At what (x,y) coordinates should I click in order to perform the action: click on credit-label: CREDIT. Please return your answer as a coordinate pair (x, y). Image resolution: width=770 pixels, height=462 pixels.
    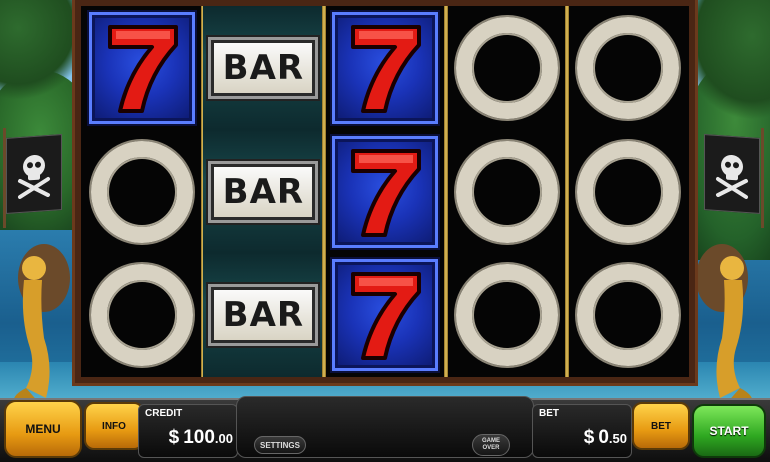
    Looking at the image, I should click on (164, 413).